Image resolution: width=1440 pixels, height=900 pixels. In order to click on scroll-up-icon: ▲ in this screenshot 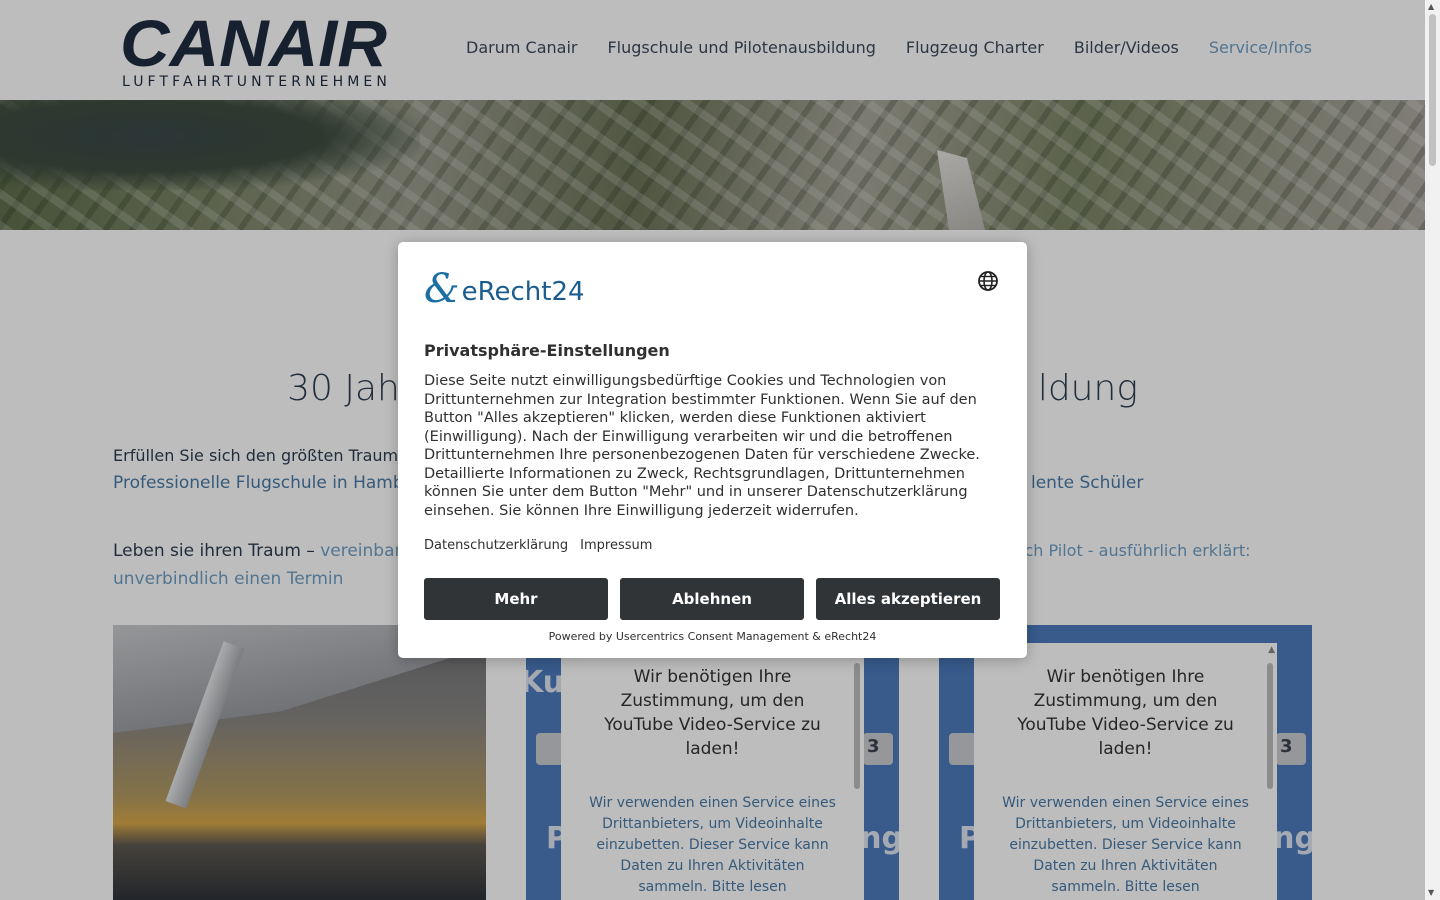, I will do `click(1431, 6)`.